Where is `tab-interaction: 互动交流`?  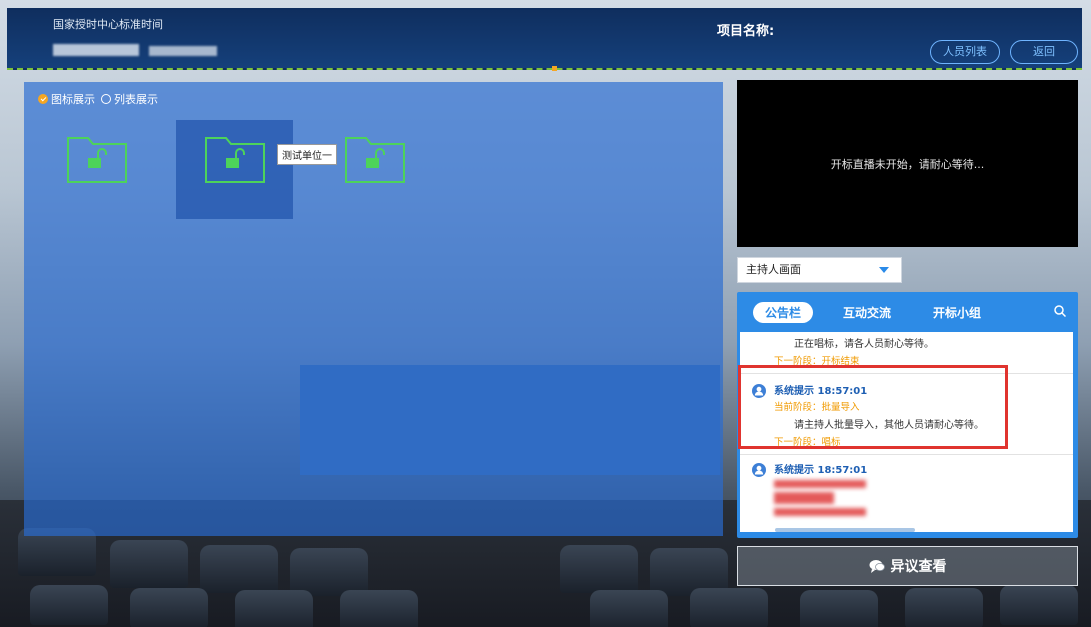
tab-interaction: 互动交流 is located at coordinates (867, 312).